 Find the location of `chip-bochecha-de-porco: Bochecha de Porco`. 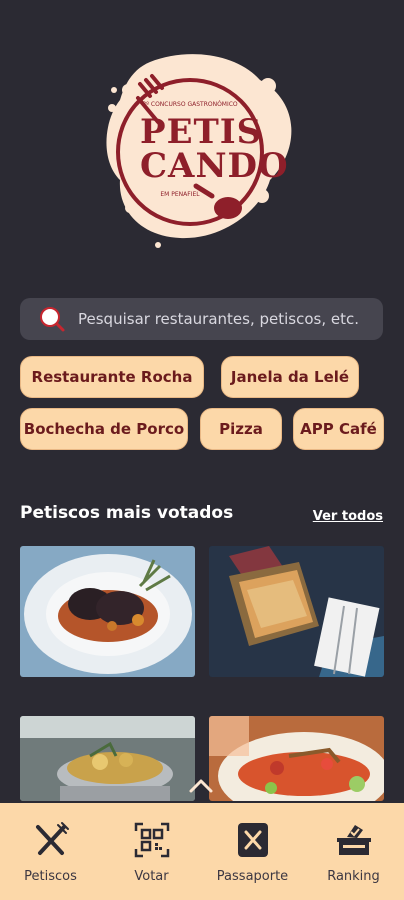

chip-bochecha-de-porco: Bochecha de Porco is located at coordinates (104, 429).